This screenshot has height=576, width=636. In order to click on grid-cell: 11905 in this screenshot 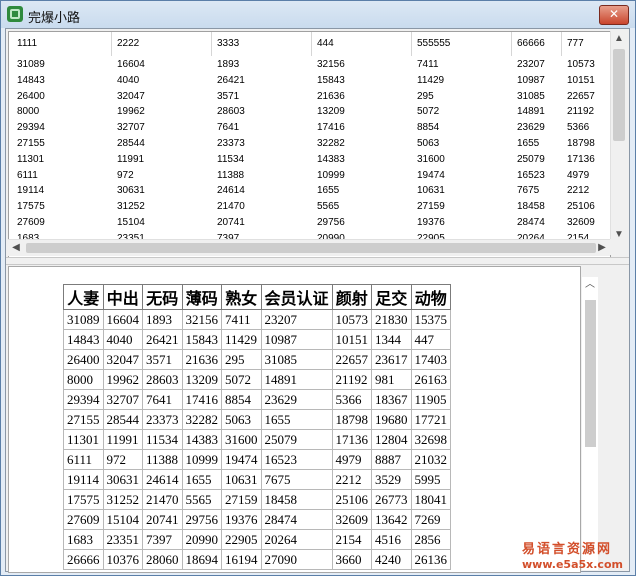, I will do `click(431, 399)`.